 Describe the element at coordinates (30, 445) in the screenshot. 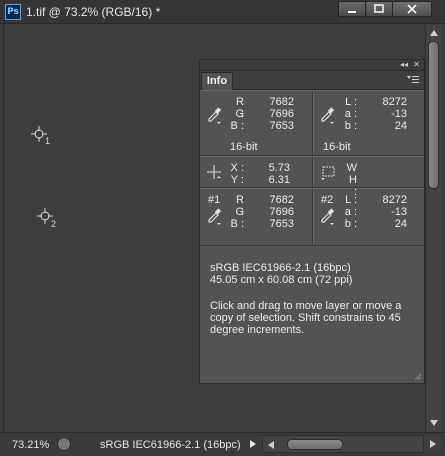

I see `zoom-field: 73.21%` at that location.